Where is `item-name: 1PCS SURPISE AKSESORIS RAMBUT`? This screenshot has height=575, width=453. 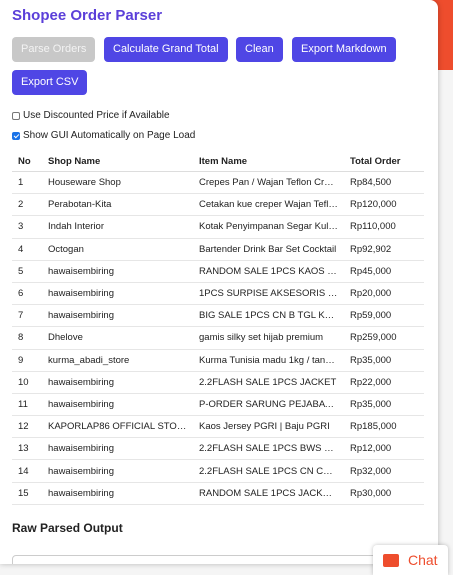 item-name: 1PCS SURPISE AKSESORIS RAMBUT is located at coordinates (268, 294).